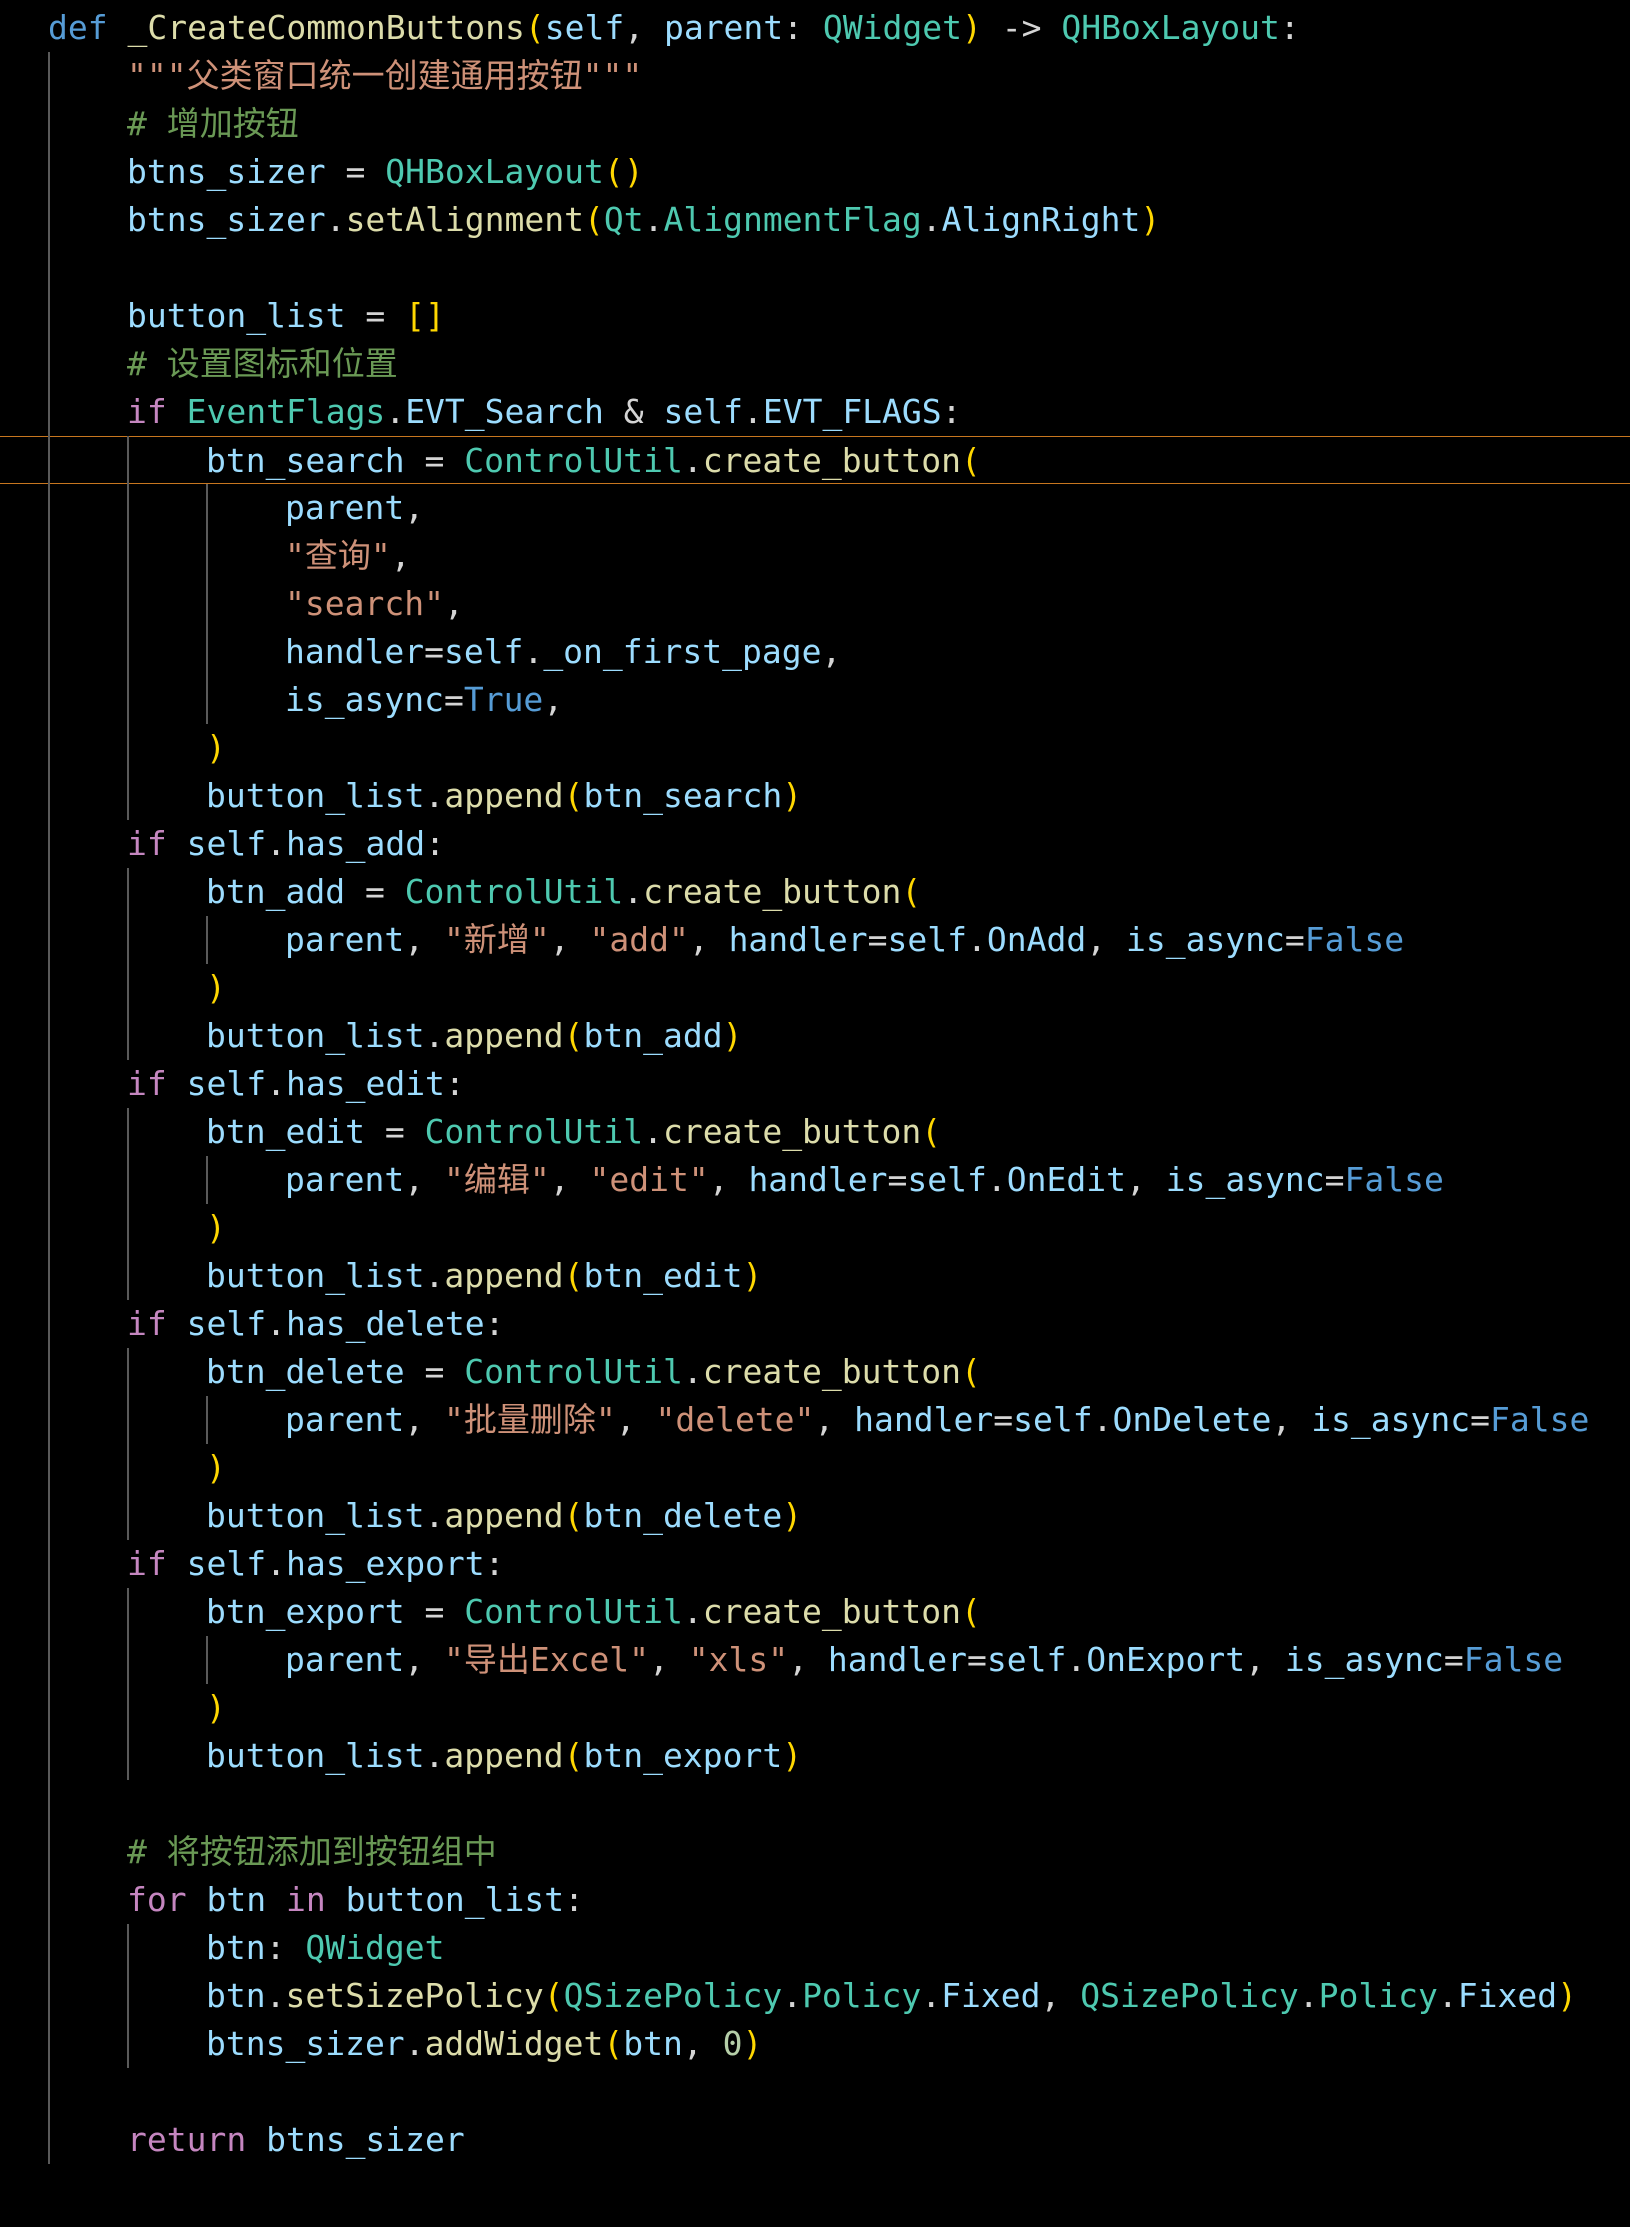 The height and width of the screenshot is (2227, 1630). I want to click on code-text: btn: QWidget, so click(325, 1948).